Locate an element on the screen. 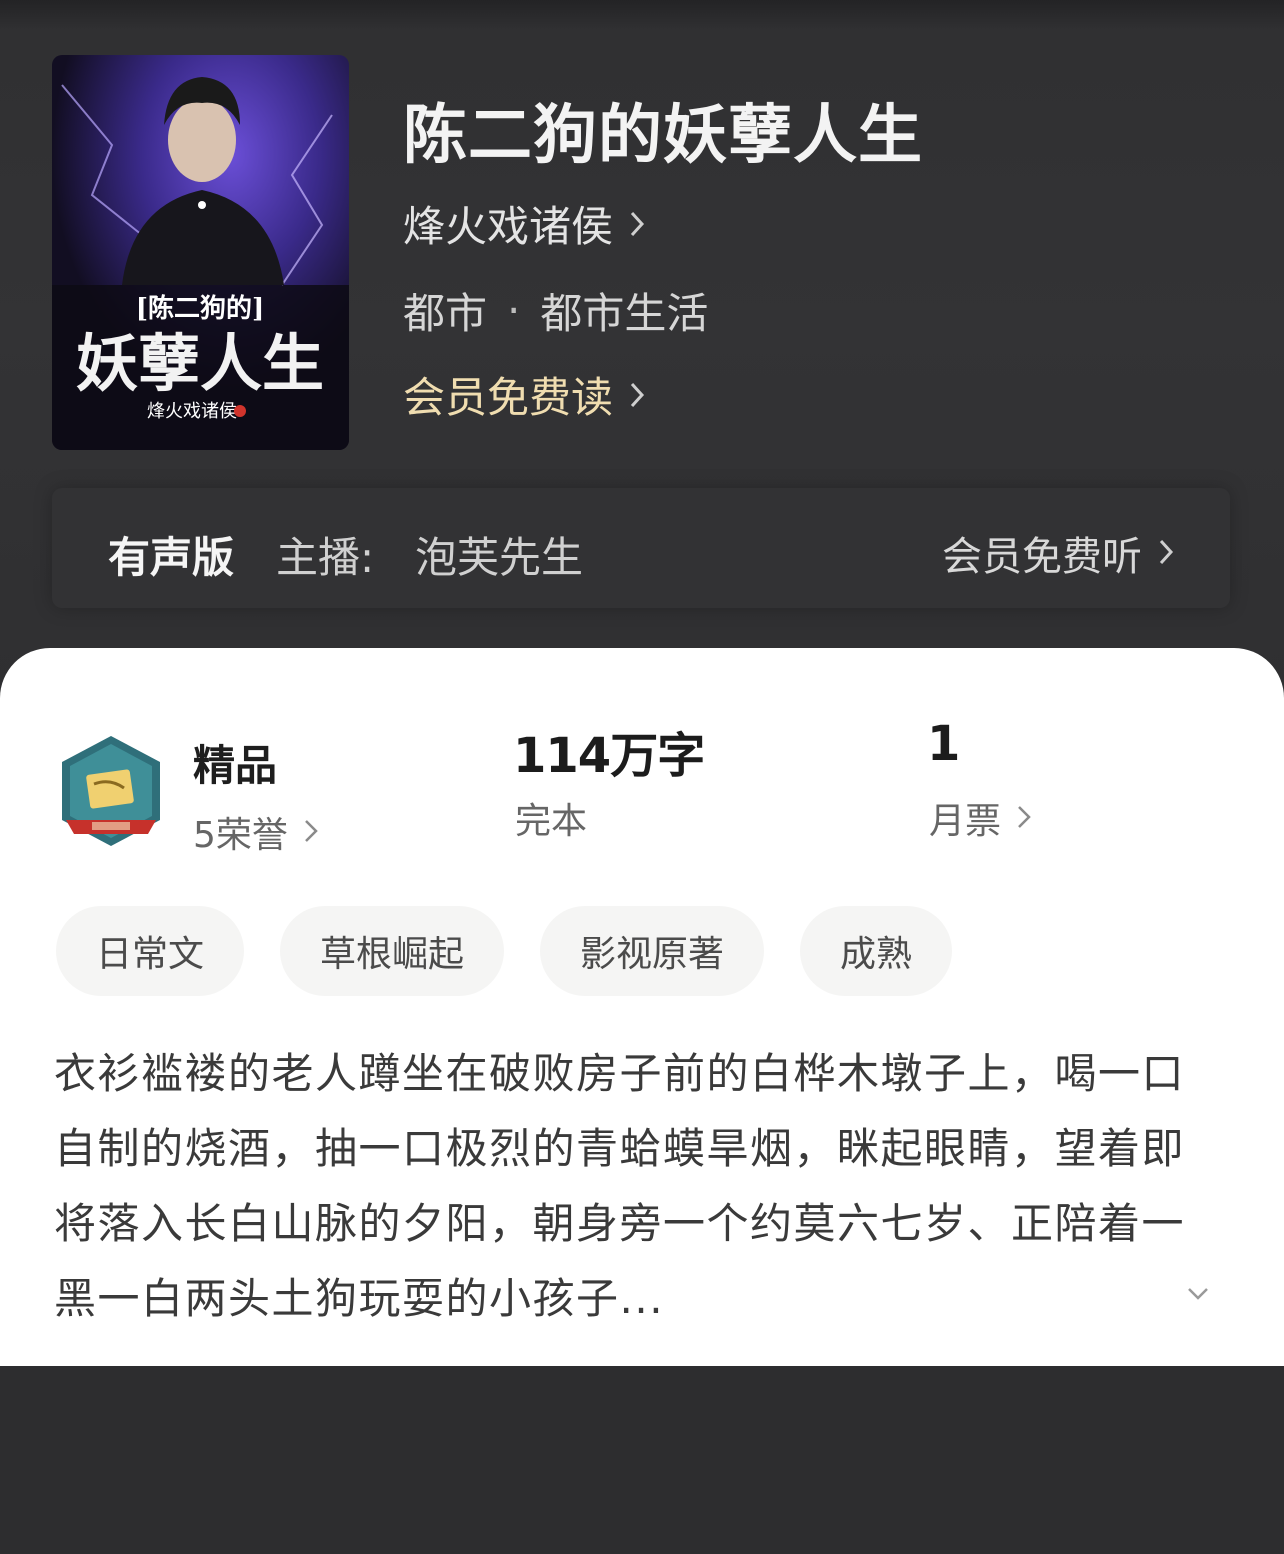 The height and width of the screenshot is (1554, 1284). host-label: 主播: is located at coordinates (325, 557).